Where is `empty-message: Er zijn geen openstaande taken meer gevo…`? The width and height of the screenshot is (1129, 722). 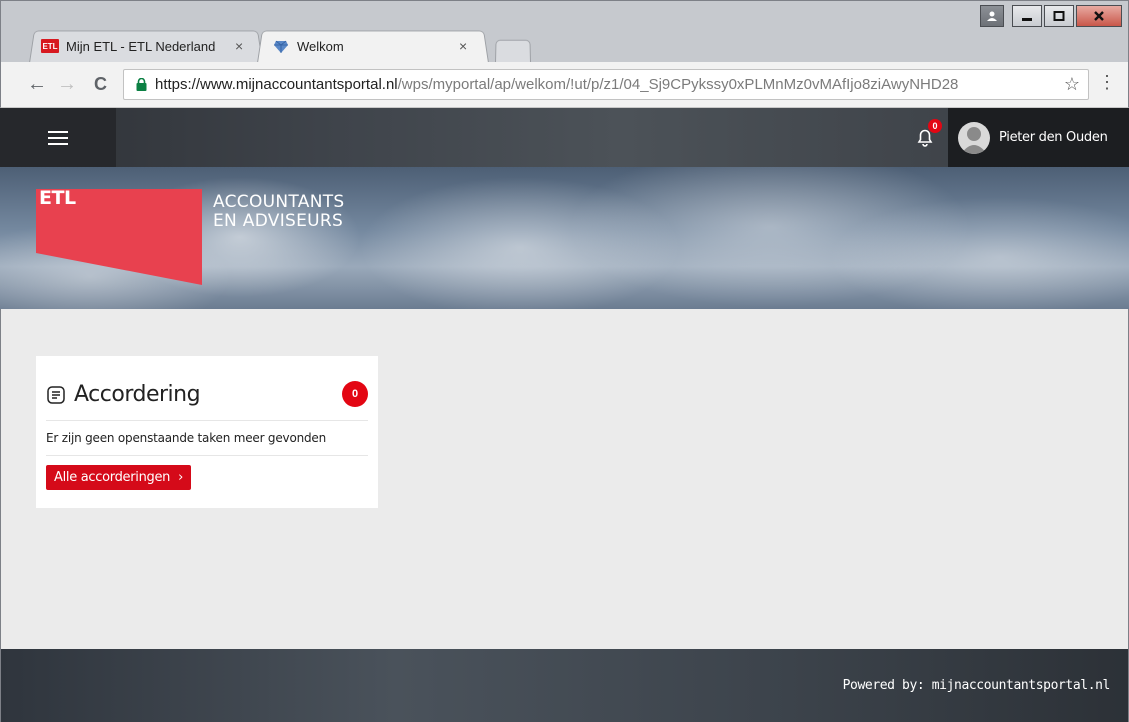
empty-message: Er zijn geen openstaande taken meer gevo… is located at coordinates (186, 438).